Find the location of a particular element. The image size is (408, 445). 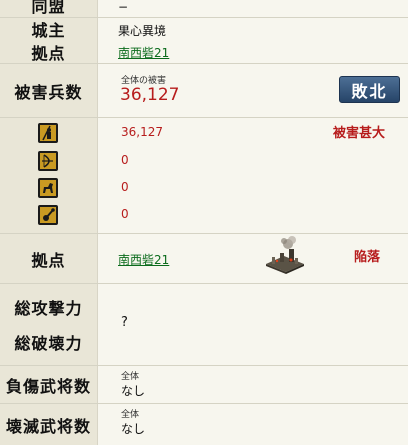

lord-row: 城主 果心異境 is located at coordinates (204, 29).